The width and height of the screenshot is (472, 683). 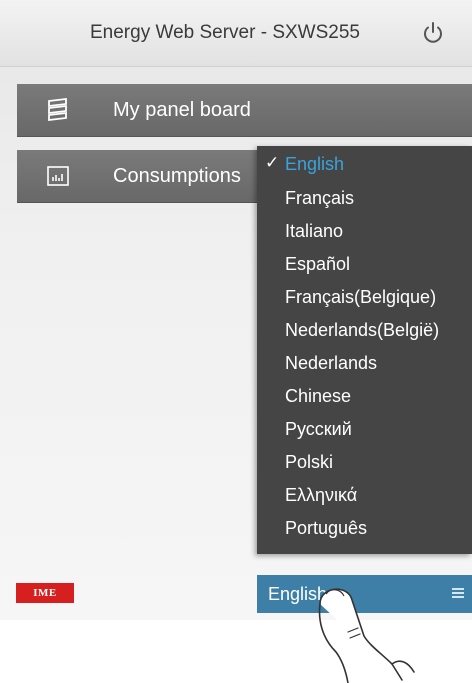 I want to click on logo-text: IME, so click(x=45, y=593).